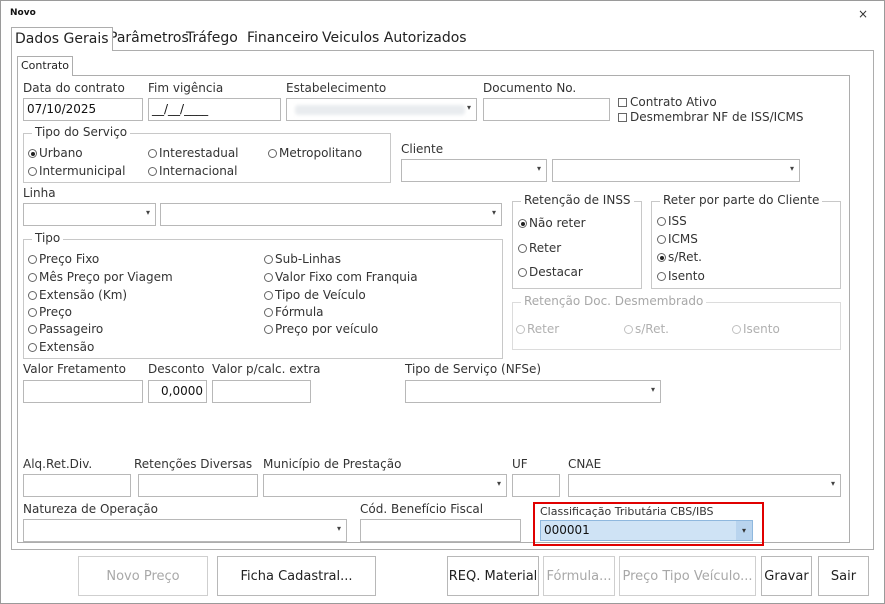 The height and width of the screenshot is (604, 885). What do you see at coordinates (667, 102) in the screenshot?
I see `contrato-ativo-checkbox: Contrato Ativo` at bounding box center [667, 102].